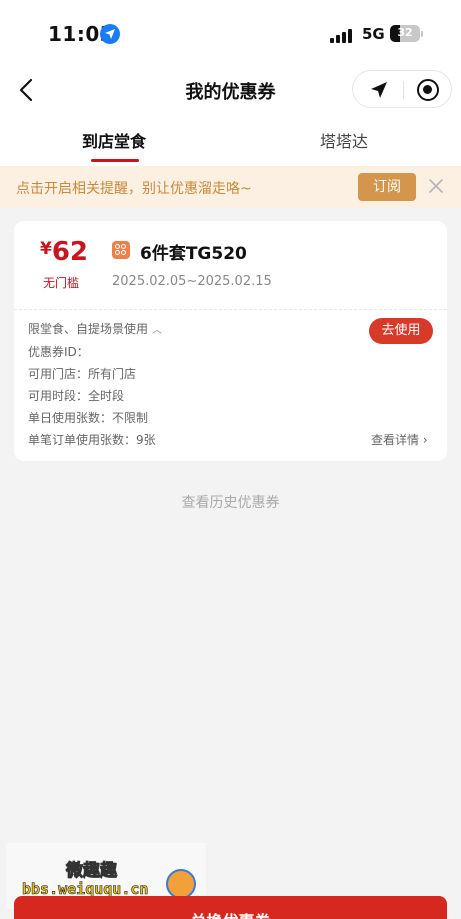  I want to click on mini-program-capsule, so click(402, 89).